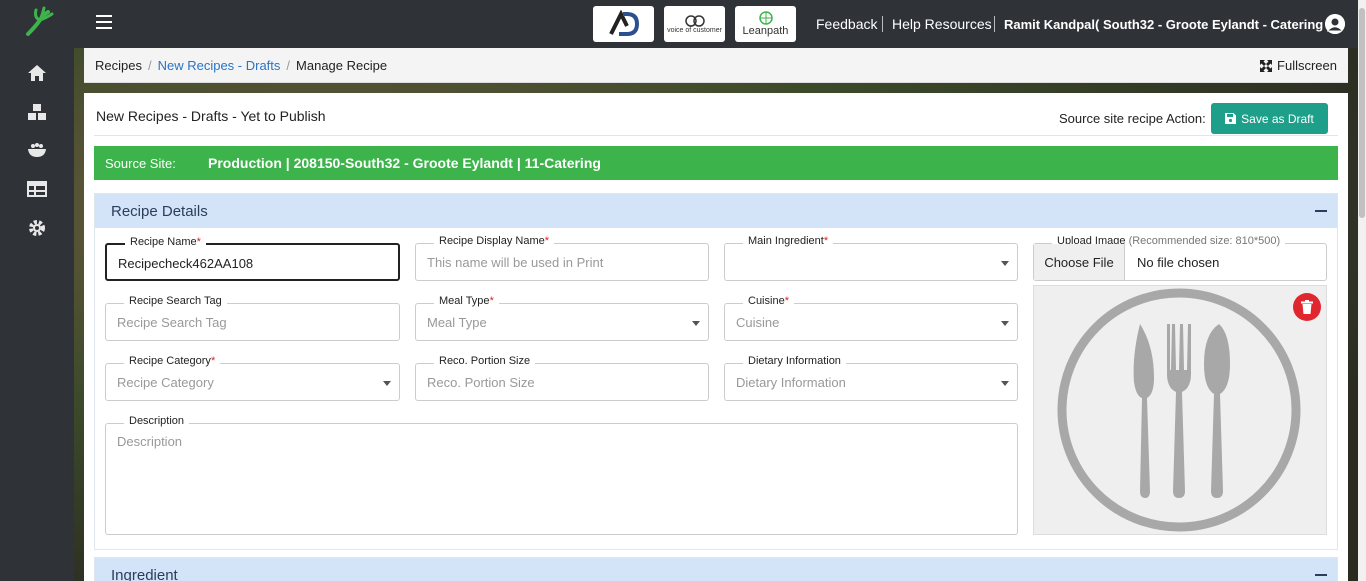 This screenshot has height=581, width=1366. I want to click on help-resources-link: Help Resources, so click(942, 24).